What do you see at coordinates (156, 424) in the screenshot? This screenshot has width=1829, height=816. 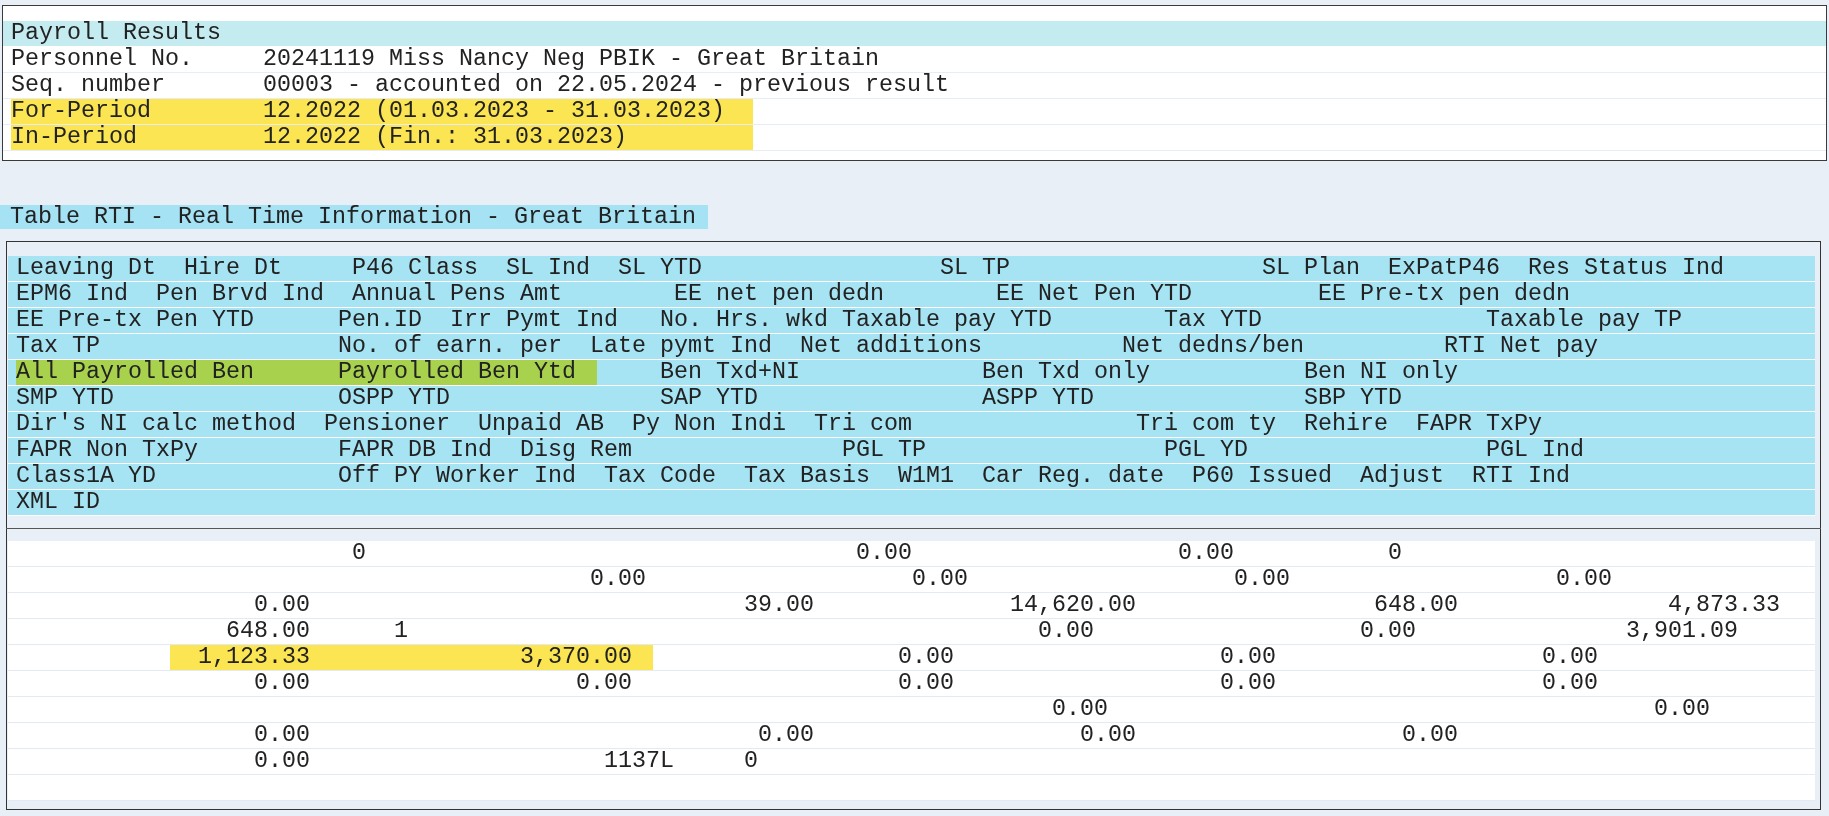 I see `column-heading: Dir's NI calc method` at bounding box center [156, 424].